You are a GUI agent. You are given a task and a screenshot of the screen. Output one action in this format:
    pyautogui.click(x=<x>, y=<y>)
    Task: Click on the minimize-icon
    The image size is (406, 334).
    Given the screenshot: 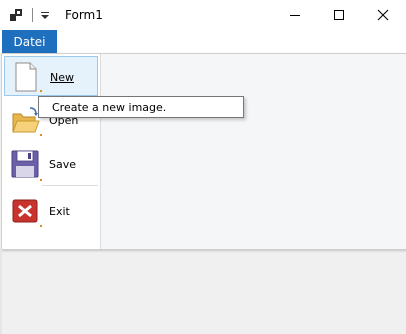 What is the action you would take?
    pyautogui.click(x=295, y=15)
    